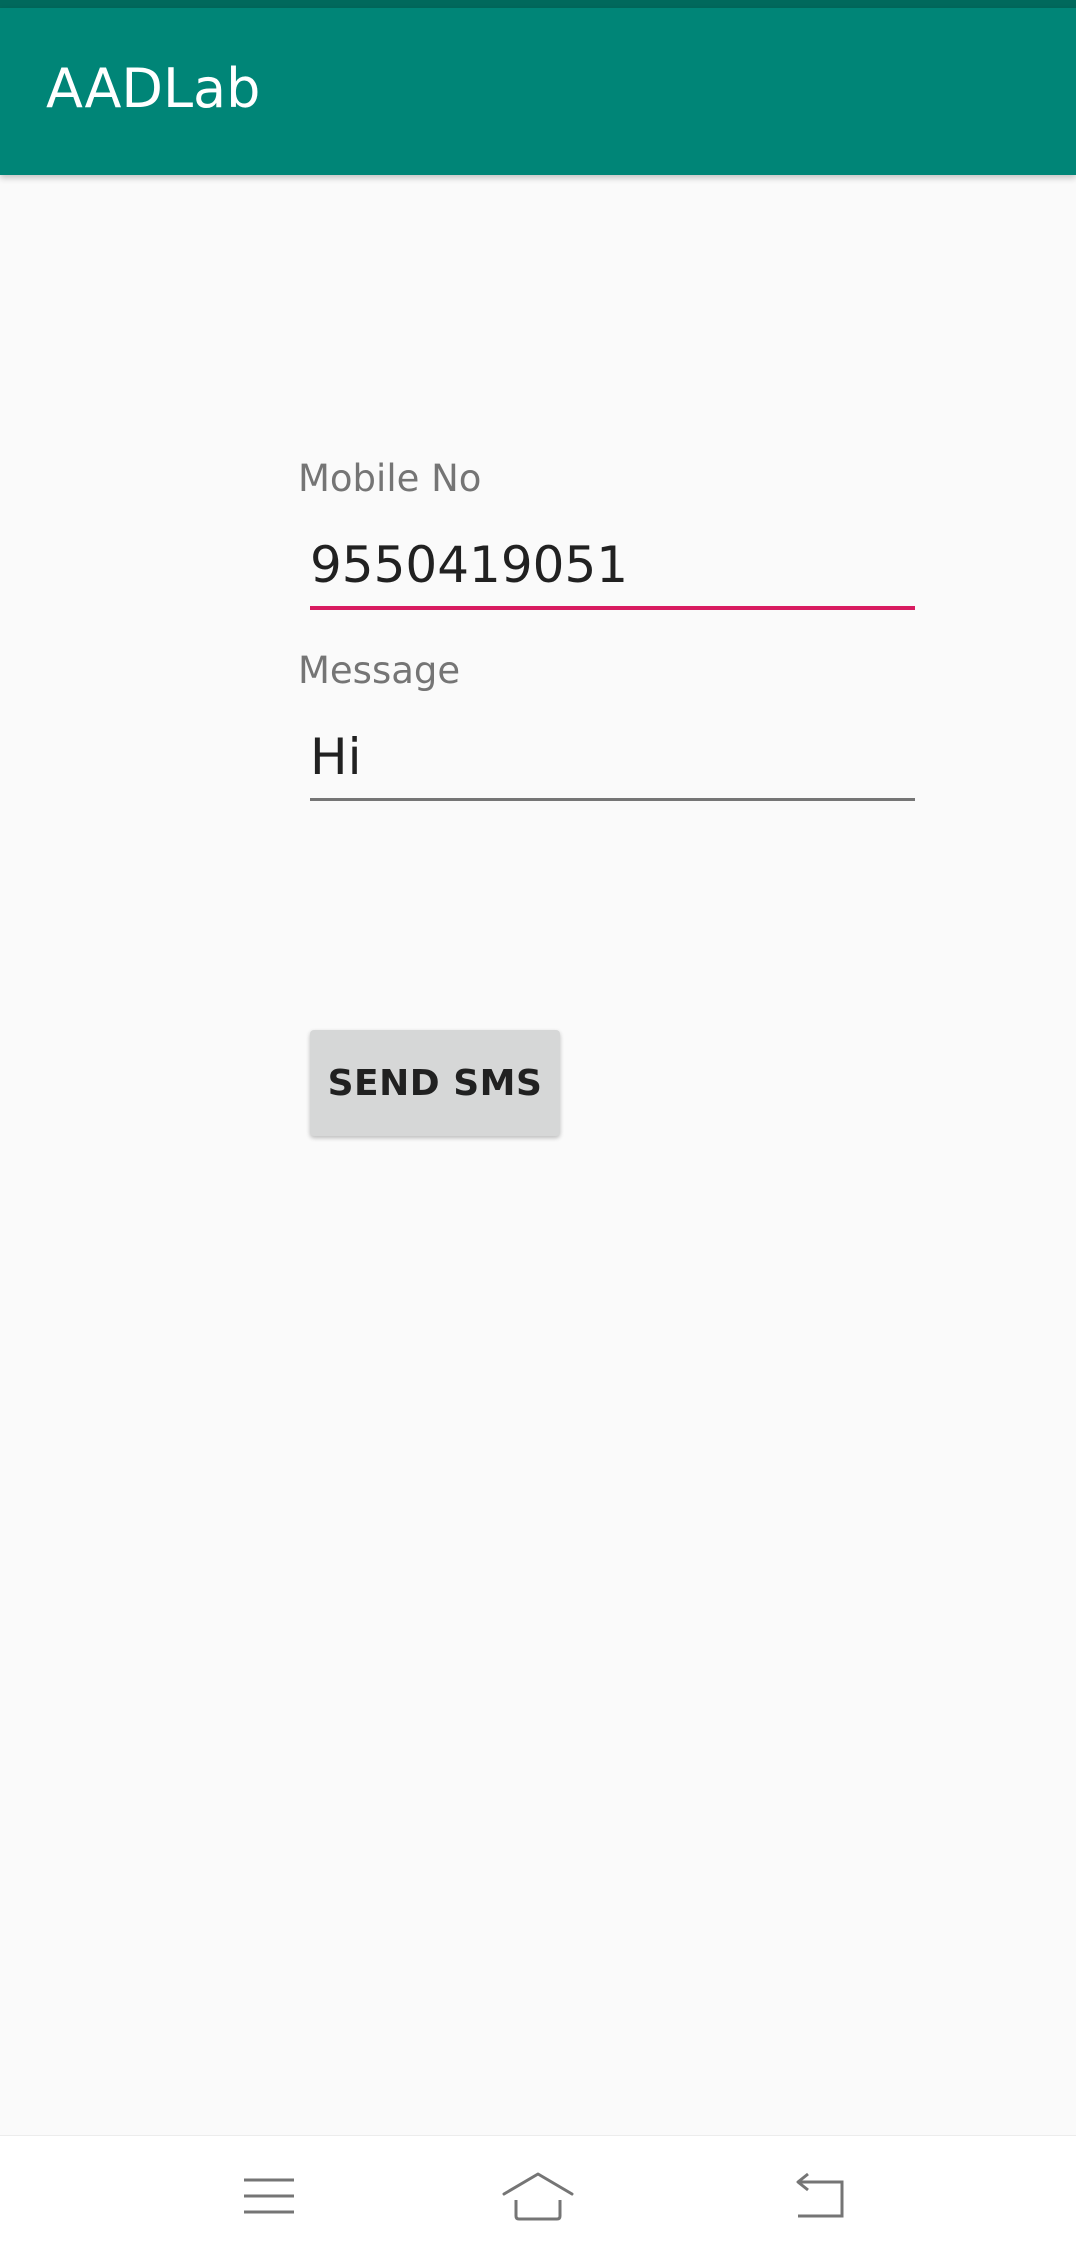 The width and height of the screenshot is (1076, 2261). I want to click on message-label: Message, so click(379, 670).